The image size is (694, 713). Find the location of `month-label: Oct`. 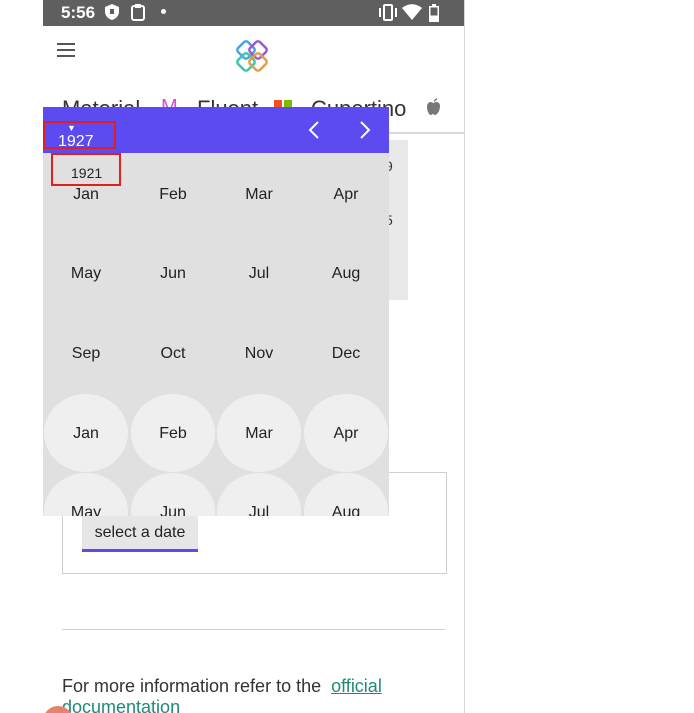

month-label: Oct is located at coordinates (173, 353).